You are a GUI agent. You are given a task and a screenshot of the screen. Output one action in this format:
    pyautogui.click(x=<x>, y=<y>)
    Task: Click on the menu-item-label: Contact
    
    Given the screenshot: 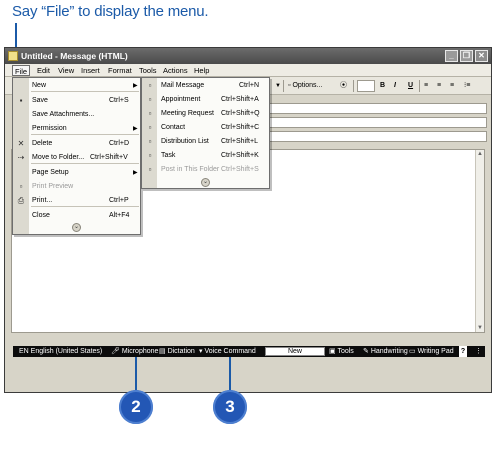 What is the action you would take?
    pyautogui.click(x=173, y=127)
    